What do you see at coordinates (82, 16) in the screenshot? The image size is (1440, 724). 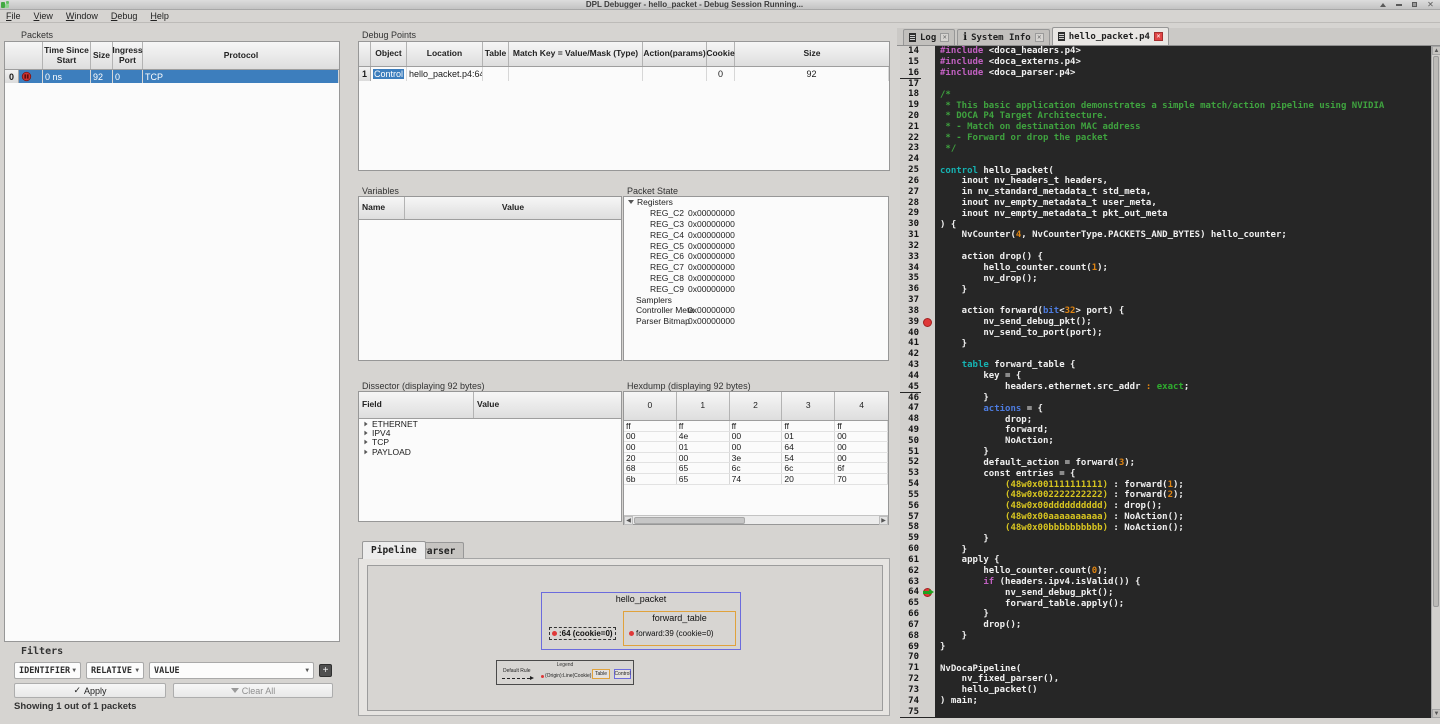 I see `menu-window: Window` at bounding box center [82, 16].